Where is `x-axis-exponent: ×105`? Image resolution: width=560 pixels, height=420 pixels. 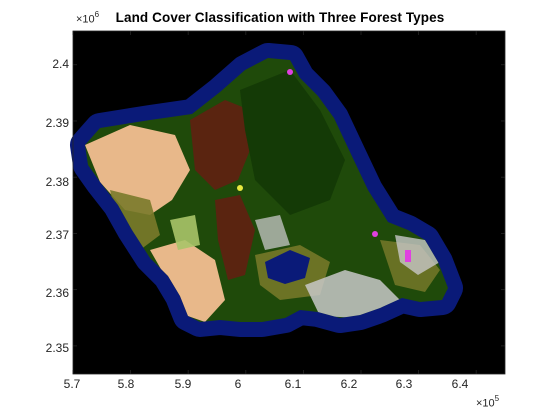 x-axis-exponent: ×105 is located at coordinates (488, 402).